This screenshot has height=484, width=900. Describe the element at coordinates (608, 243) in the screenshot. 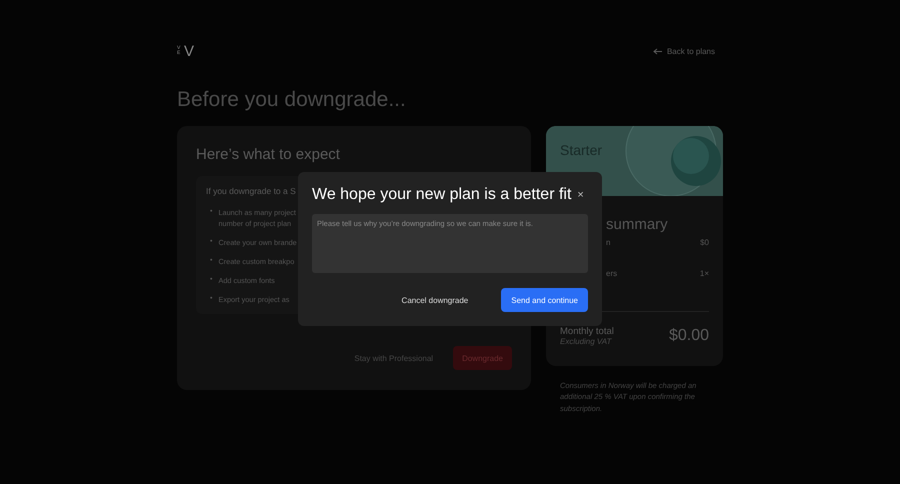

I see `row-label: n` at that location.